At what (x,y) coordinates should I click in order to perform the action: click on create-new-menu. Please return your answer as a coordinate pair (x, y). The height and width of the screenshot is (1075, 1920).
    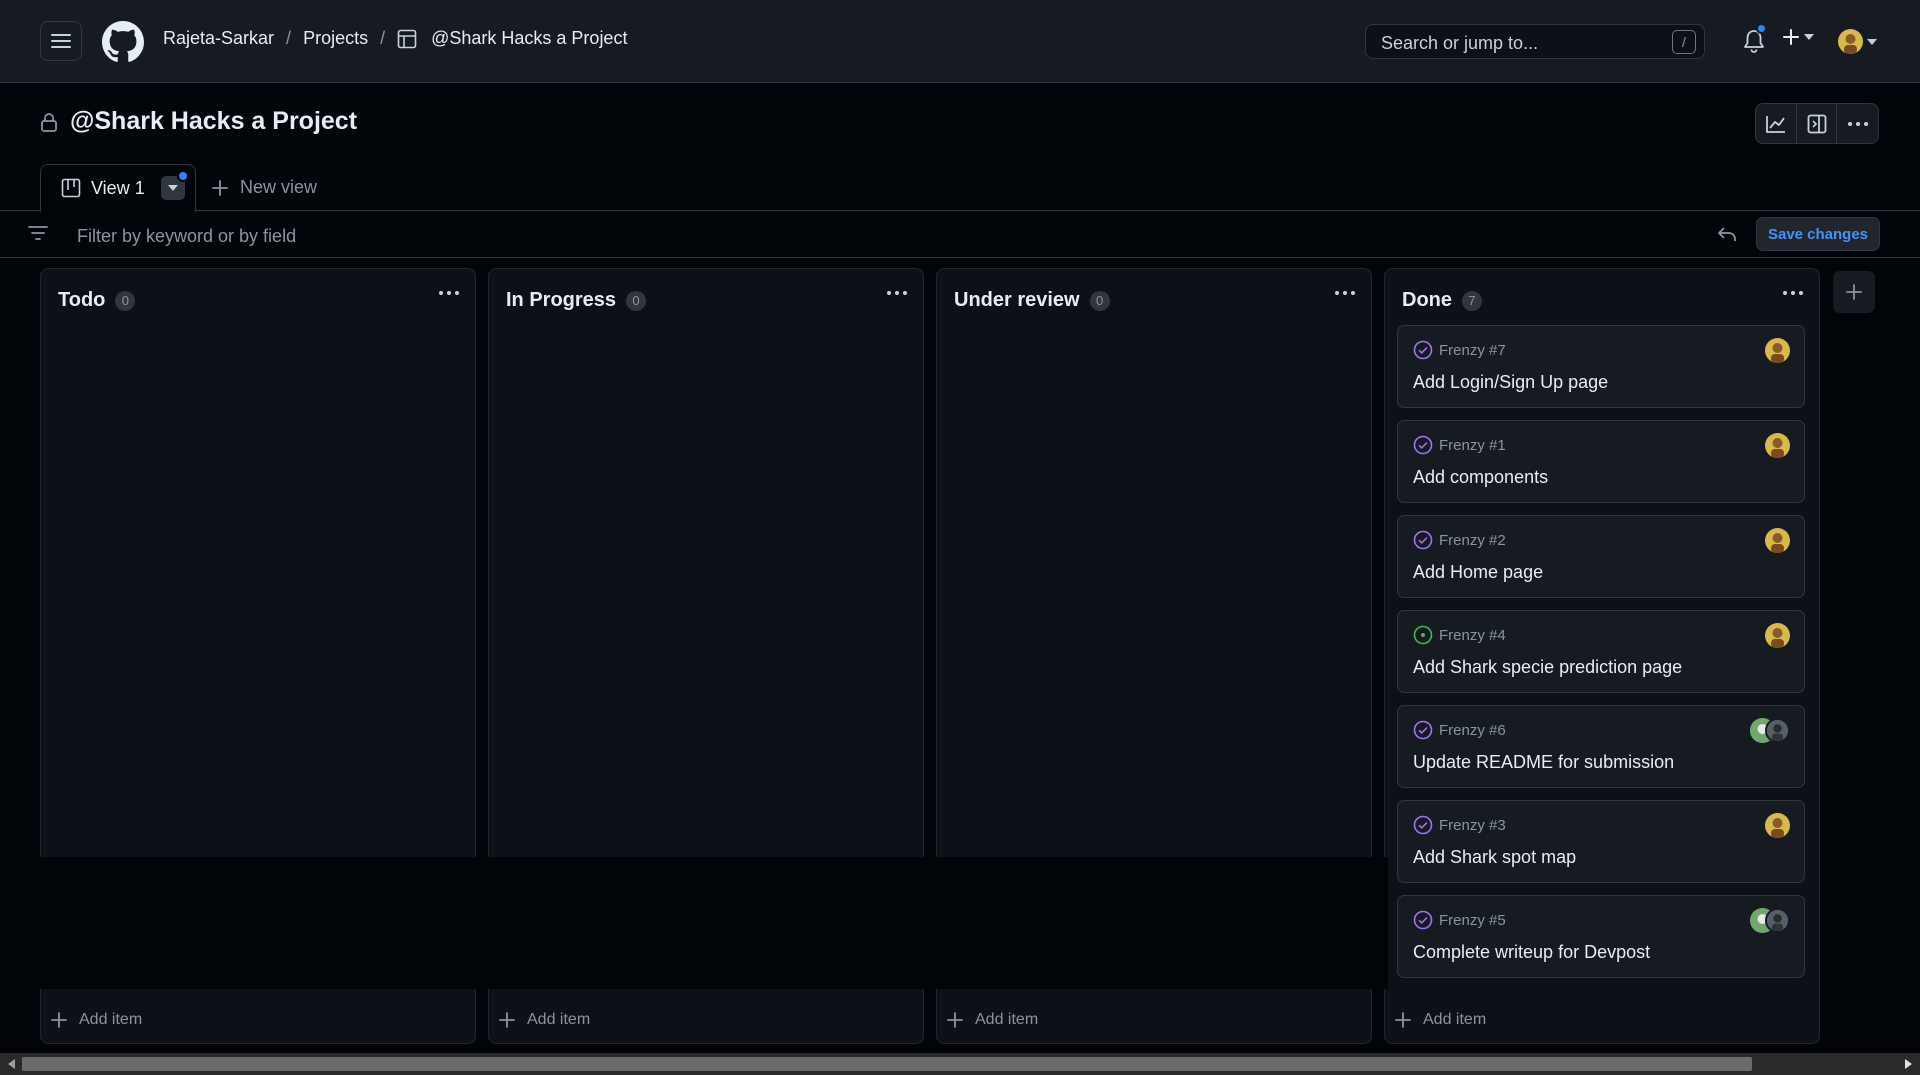
    Looking at the image, I should click on (1798, 37).